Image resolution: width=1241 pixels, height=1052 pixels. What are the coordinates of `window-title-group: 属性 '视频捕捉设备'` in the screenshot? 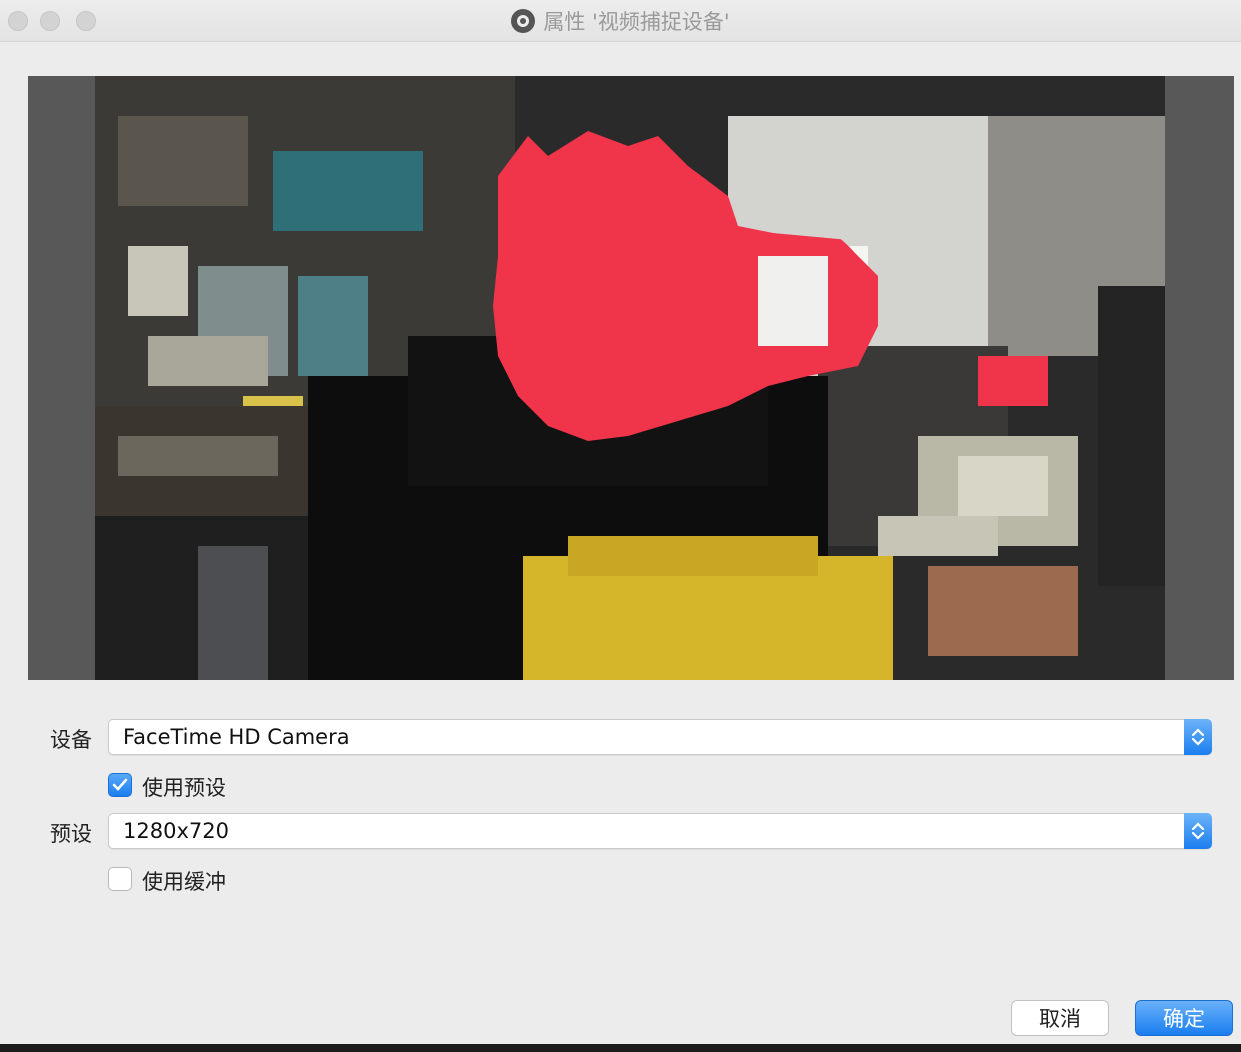 It's located at (620, 21).